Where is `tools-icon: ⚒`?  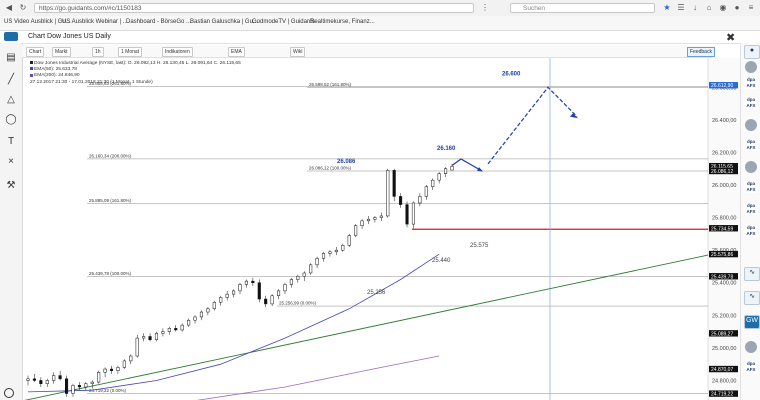 tools-icon: ⚒ is located at coordinates (11, 186).